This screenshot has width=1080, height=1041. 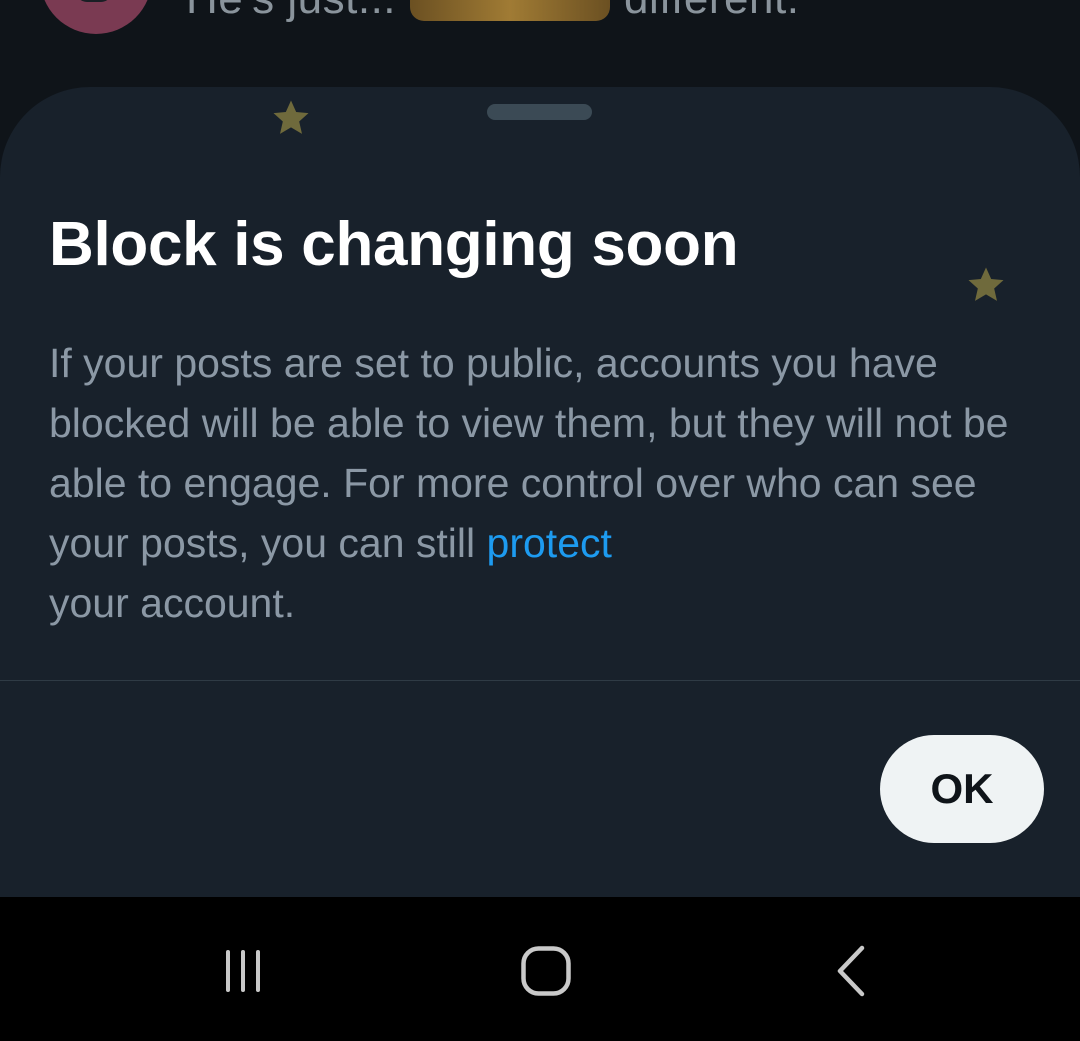 I want to click on home-icon, so click(x=546, y=971).